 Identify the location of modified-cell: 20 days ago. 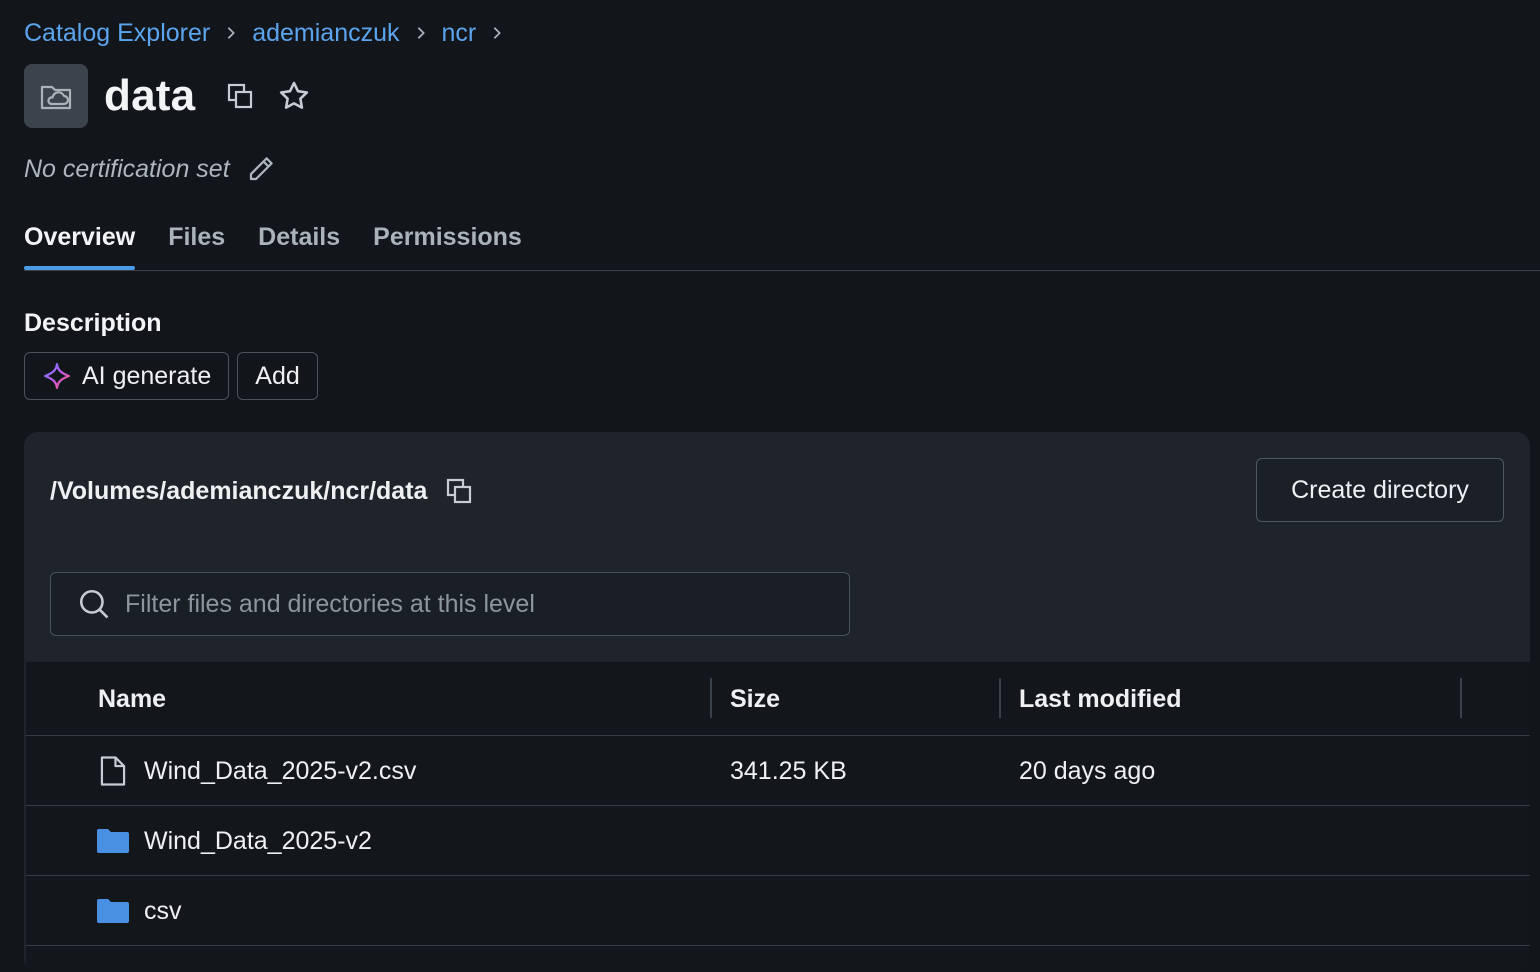
(1087, 770).